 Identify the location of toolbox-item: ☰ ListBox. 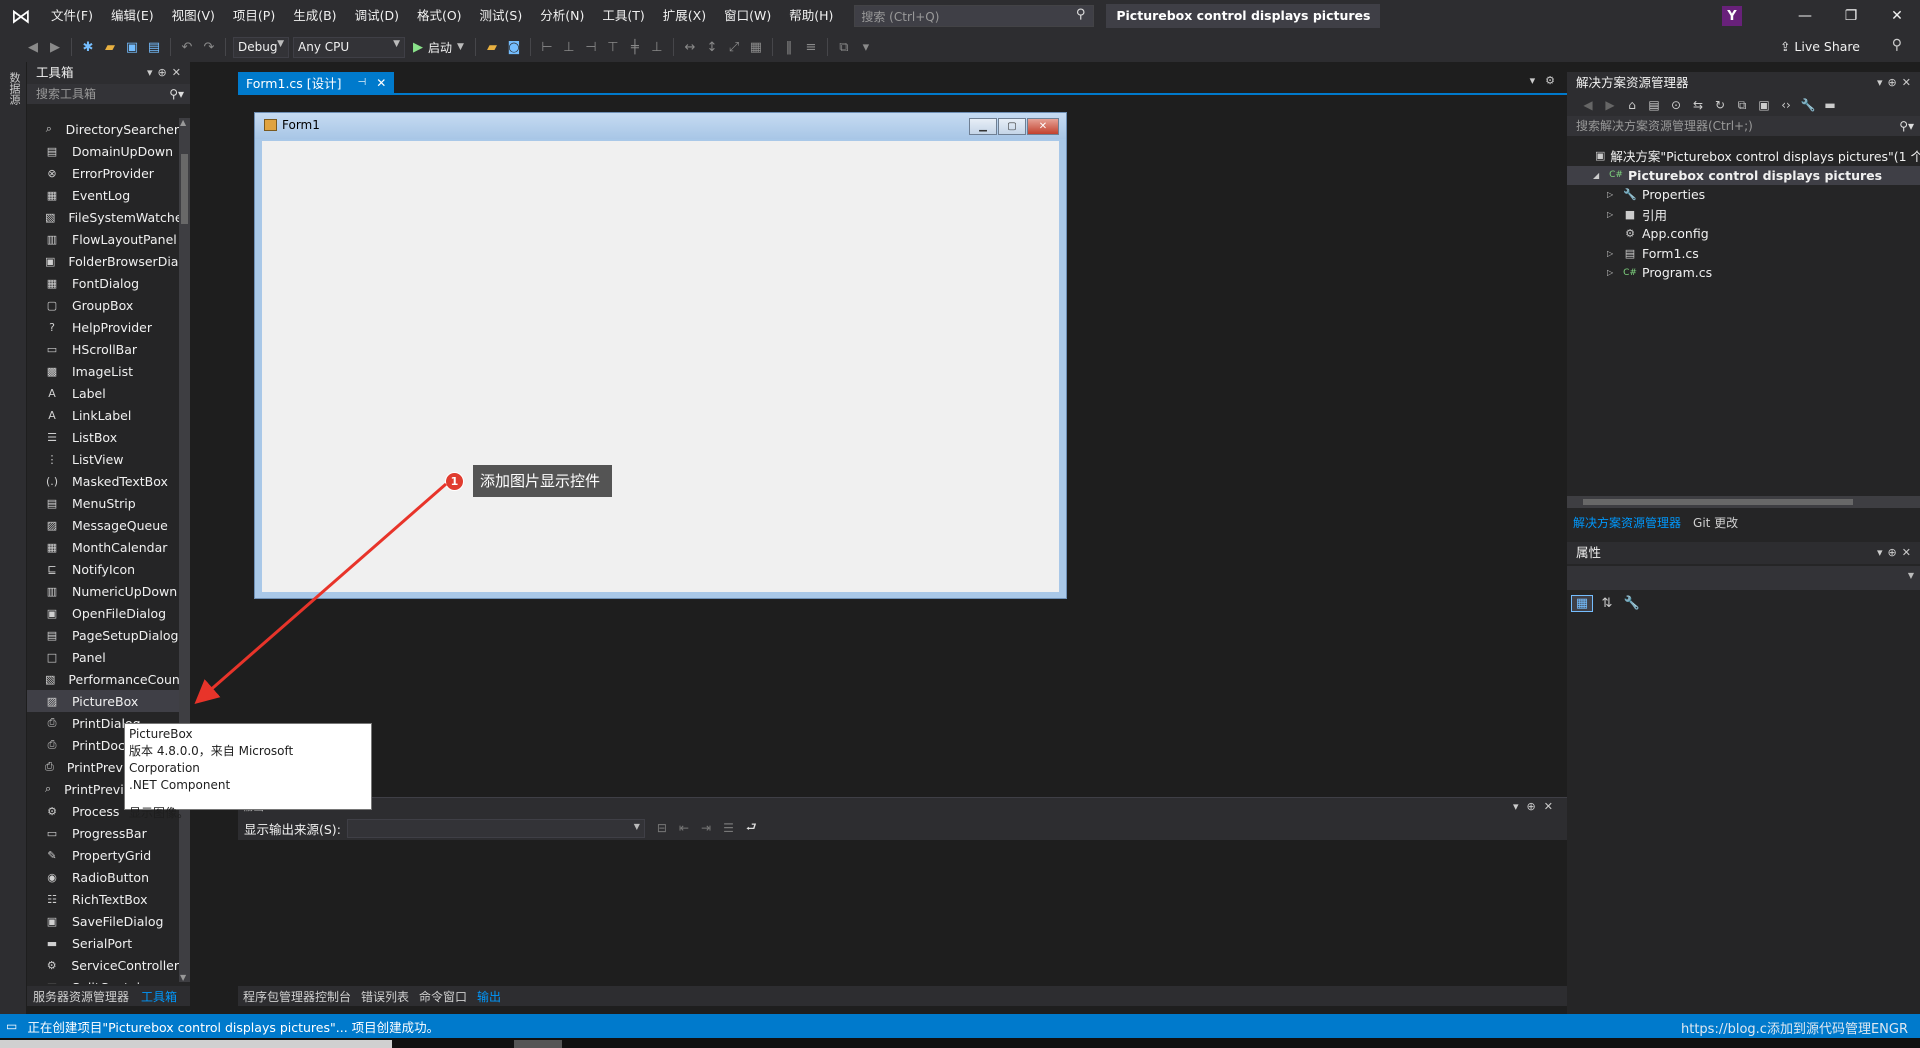
(103, 437).